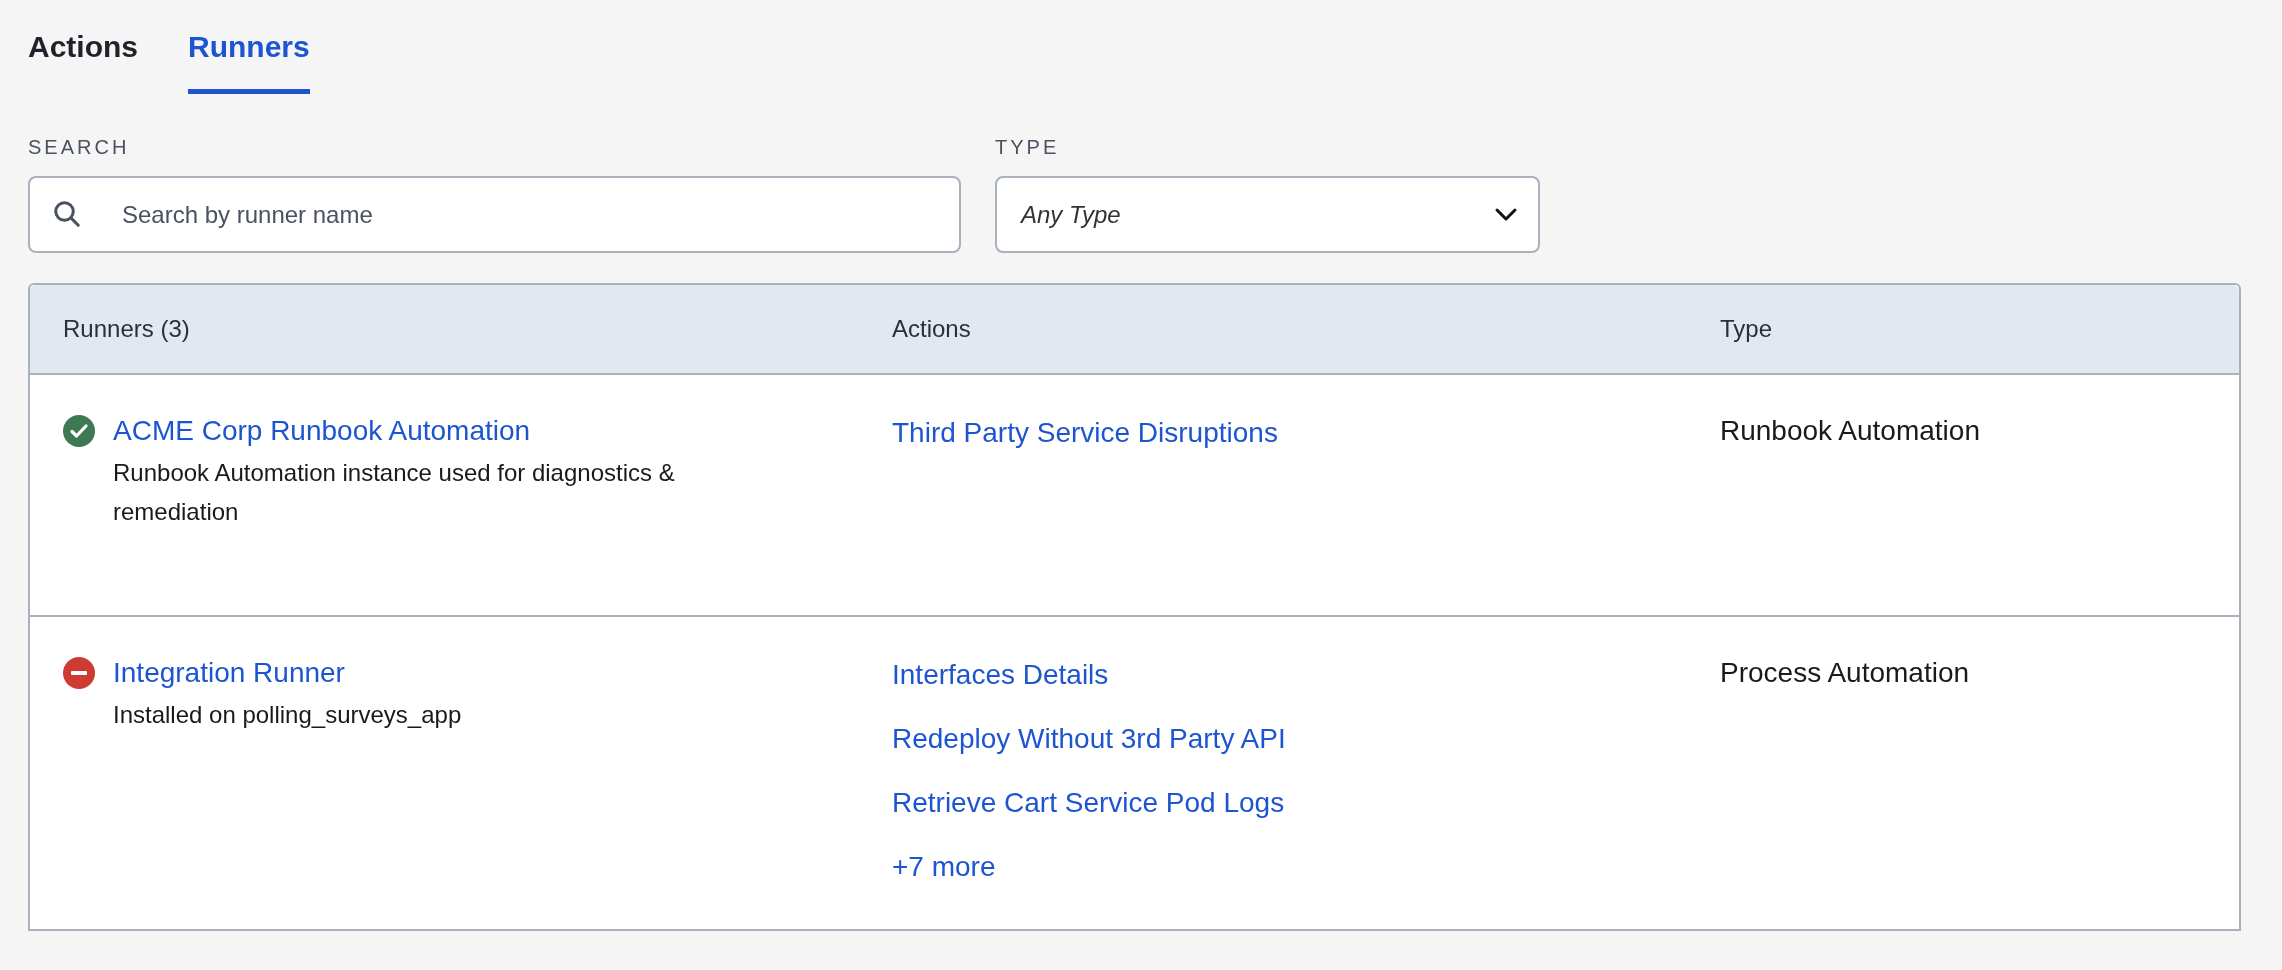 The height and width of the screenshot is (970, 2282). Describe the element at coordinates (79, 147) in the screenshot. I see `field-label: SEARCH` at that location.